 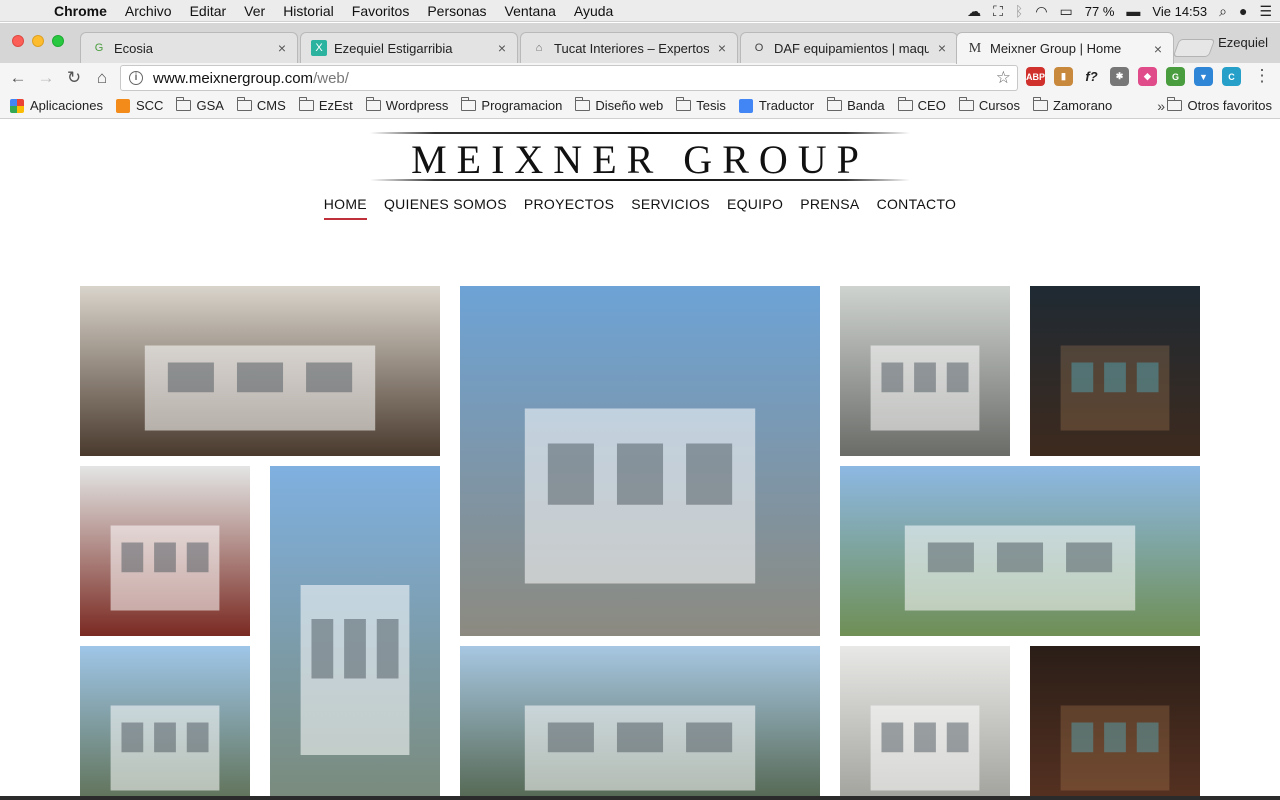 What do you see at coordinates (102, 78) in the screenshot?
I see `home-icon: ⌂` at bounding box center [102, 78].